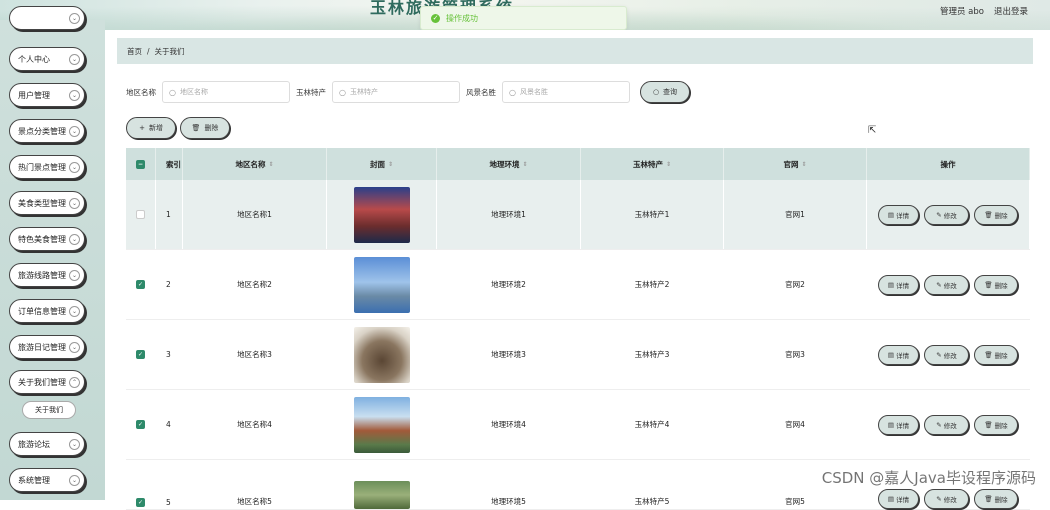 The height and width of the screenshot is (510, 1050). Describe the element at coordinates (42, 275) in the screenshot. I see `sidebar-item-label: 旅游线路管理` at that location.